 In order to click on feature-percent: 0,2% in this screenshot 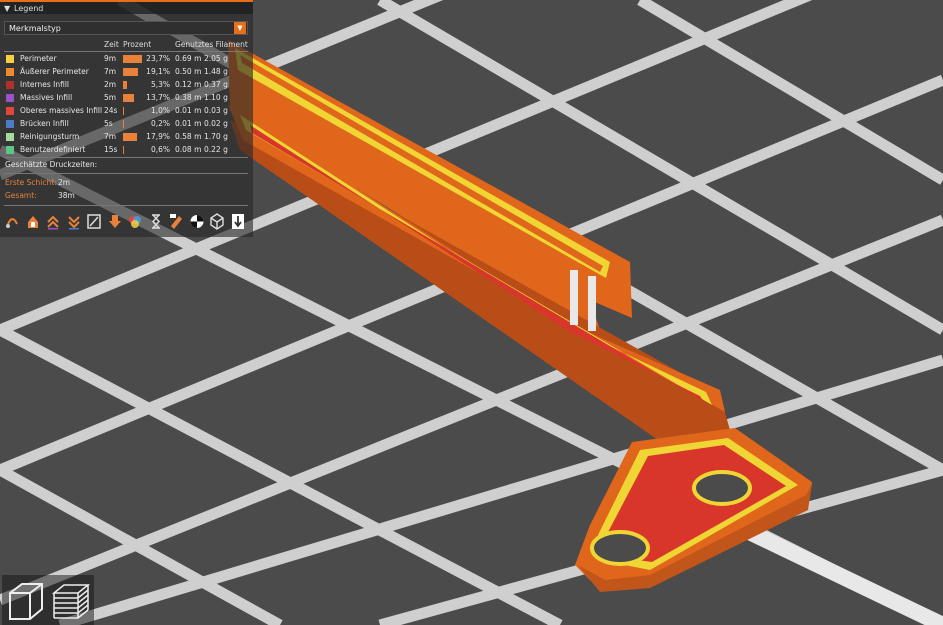, I will do `click(160, 123)`.